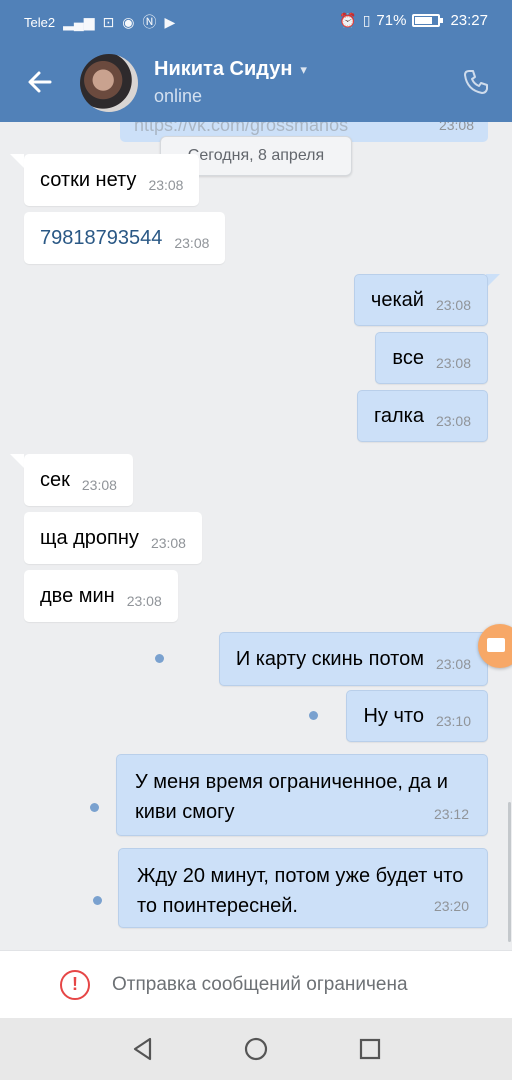 Image resolution: width=512 pixels, height=1080 pixels. What do you see at coordinates (366, 20) in the screenshot?
I see `vibrate-icon: ▯` at bounding box center [366, 20].